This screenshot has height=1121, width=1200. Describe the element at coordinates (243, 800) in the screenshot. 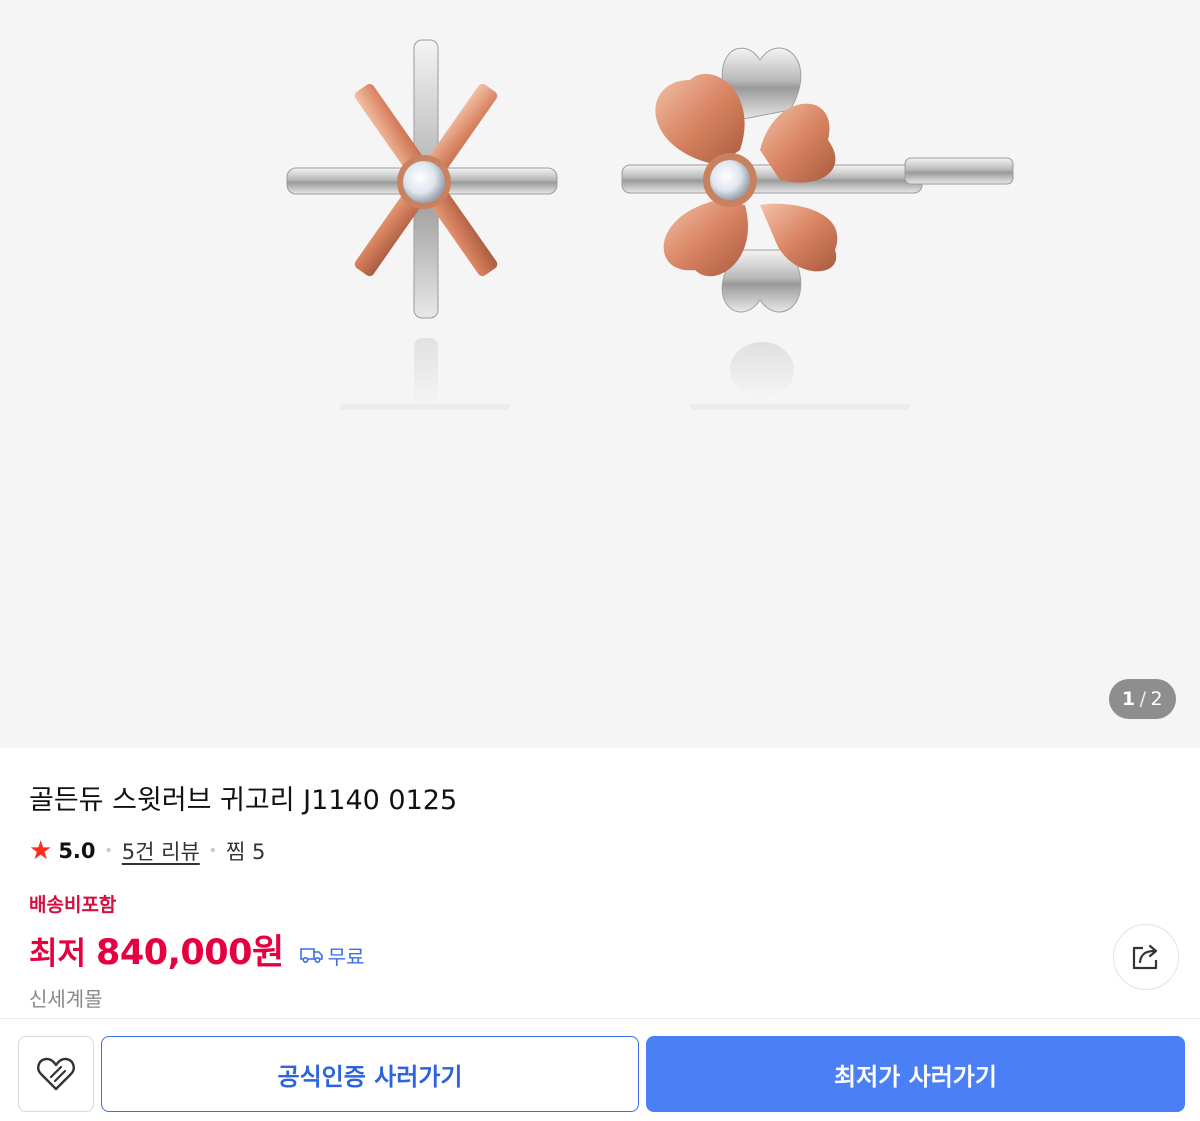

I see `product-title: 골든듀 스윗러브 귀고리 J1140 0125` at that location.